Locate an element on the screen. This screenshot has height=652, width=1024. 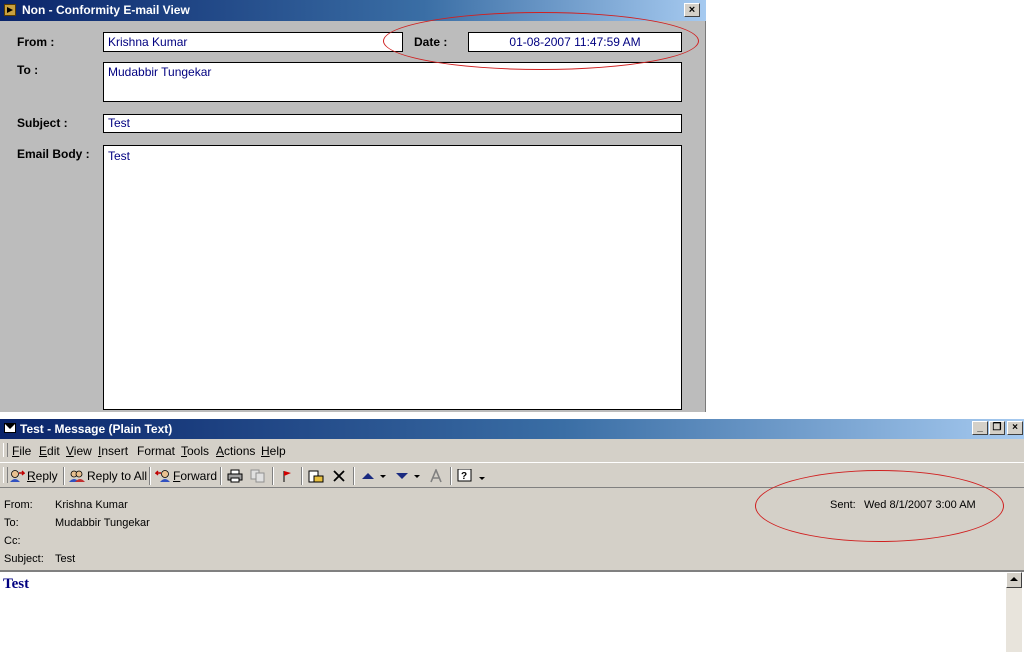
reply-to-all-button: Reply to All is located at coordinates (108, 476).